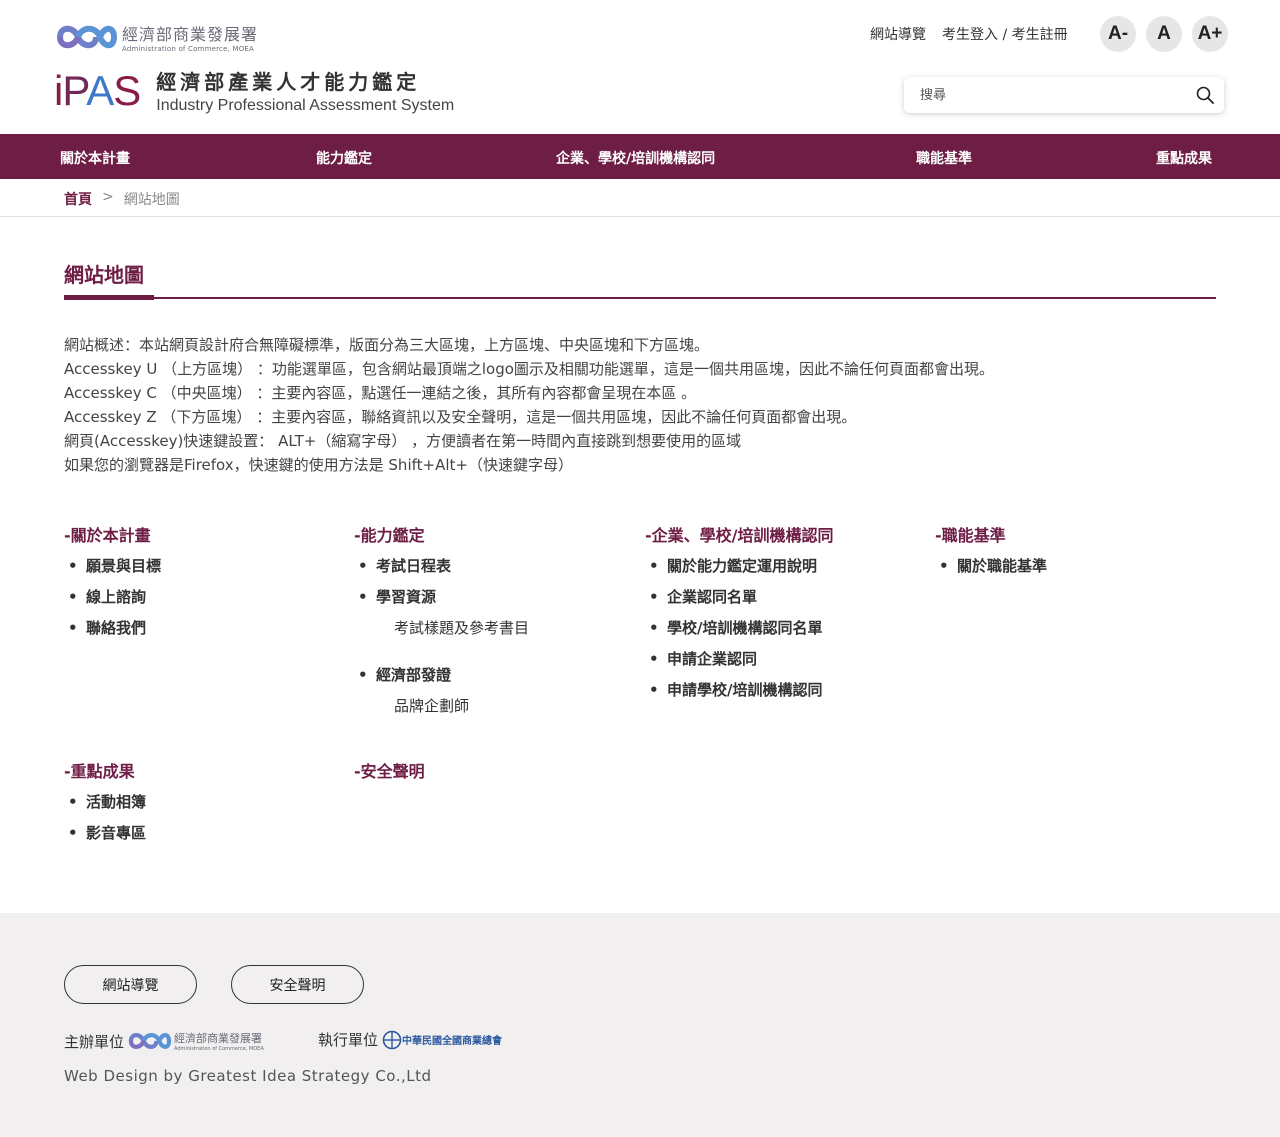 This screenshot has width=1280, height=1137. What do you see at coordinates (348, 1040) in the screenshot?
I see `executor-label: 執行單位` at bounding box center [348, 1040].